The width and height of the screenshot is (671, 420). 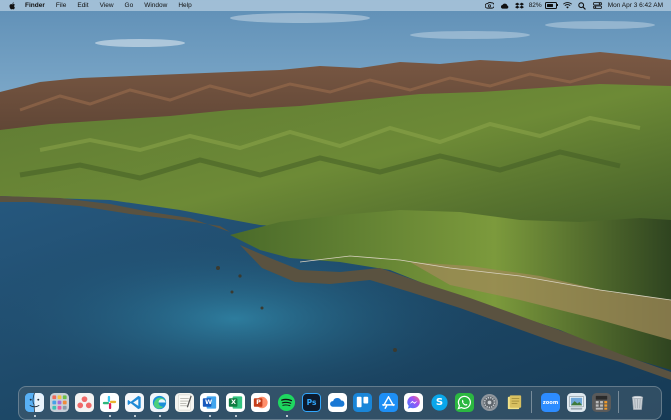 I want to click on clock: Mon Apr 3 6:42 AM, so click(x=635, y=5).